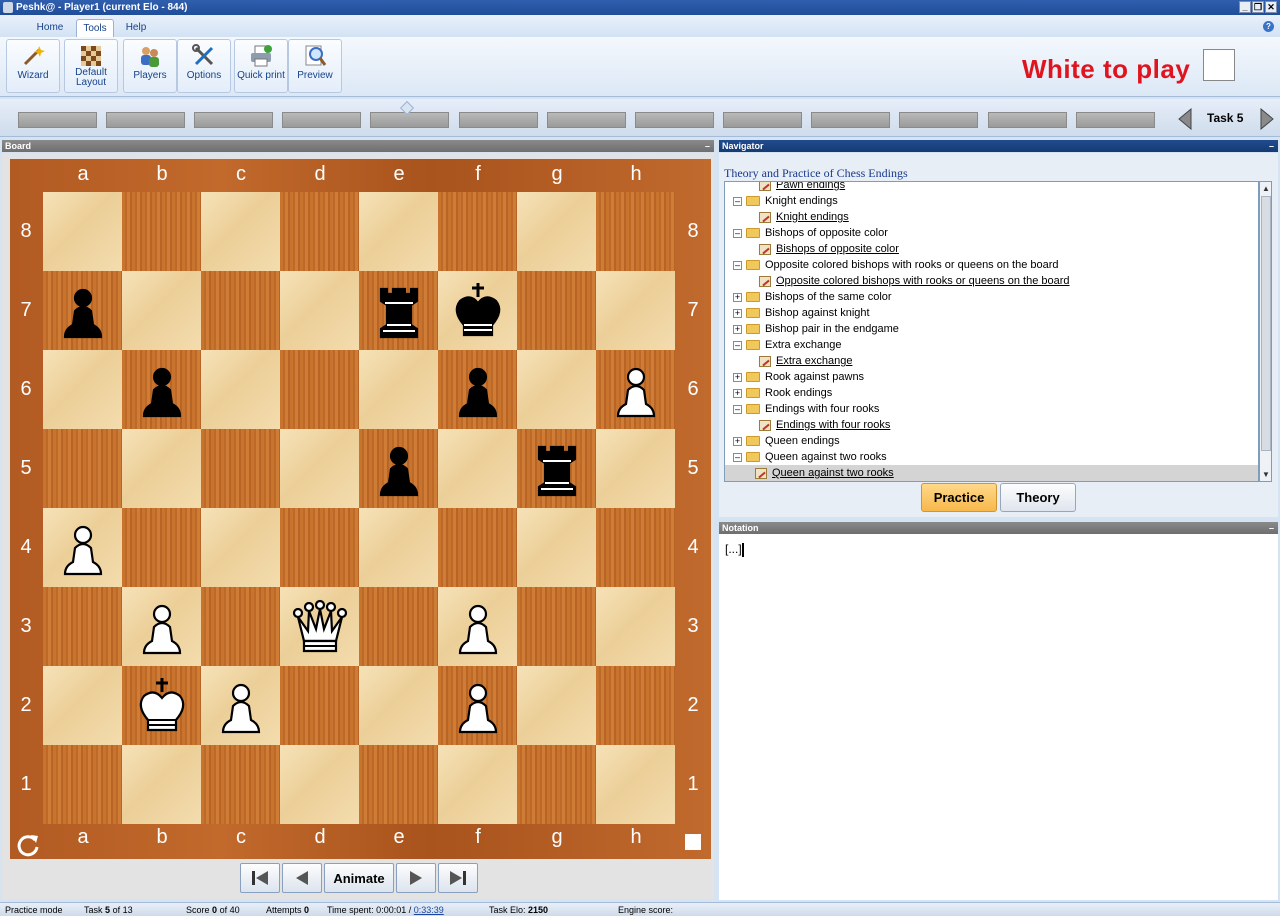 The height and width of the screenshot is (916, 1280). What do you see at coordinates (556, 626) in the screenshot?
I see `square-g3` at bounding box center [556, 626].